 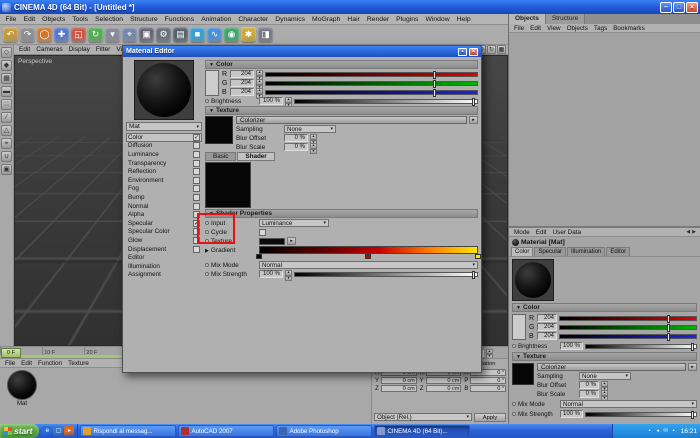 I want to click on channel-illumination: Illumination, so click(x=164, y=266).